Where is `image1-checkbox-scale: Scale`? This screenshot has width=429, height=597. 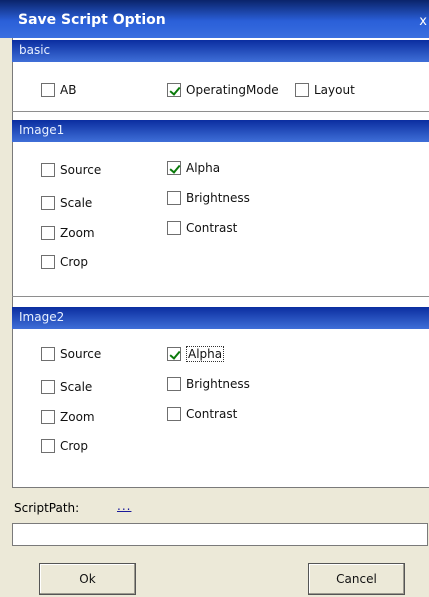
image1-checkbox-scale: Scale is located at coordinates (66, 203).